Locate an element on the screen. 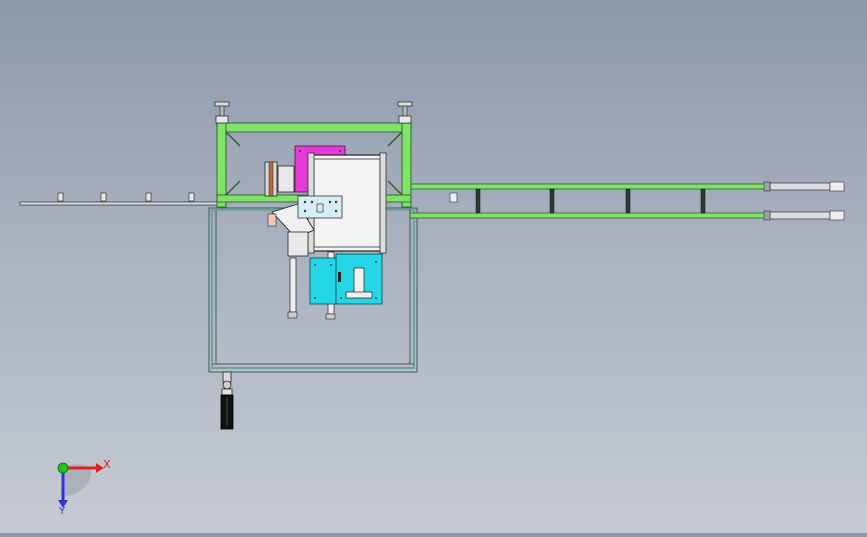 Image resolution: width=867 pixels, height=537 pixels. y-axis-label: Y is located at coordinates (62, 511).